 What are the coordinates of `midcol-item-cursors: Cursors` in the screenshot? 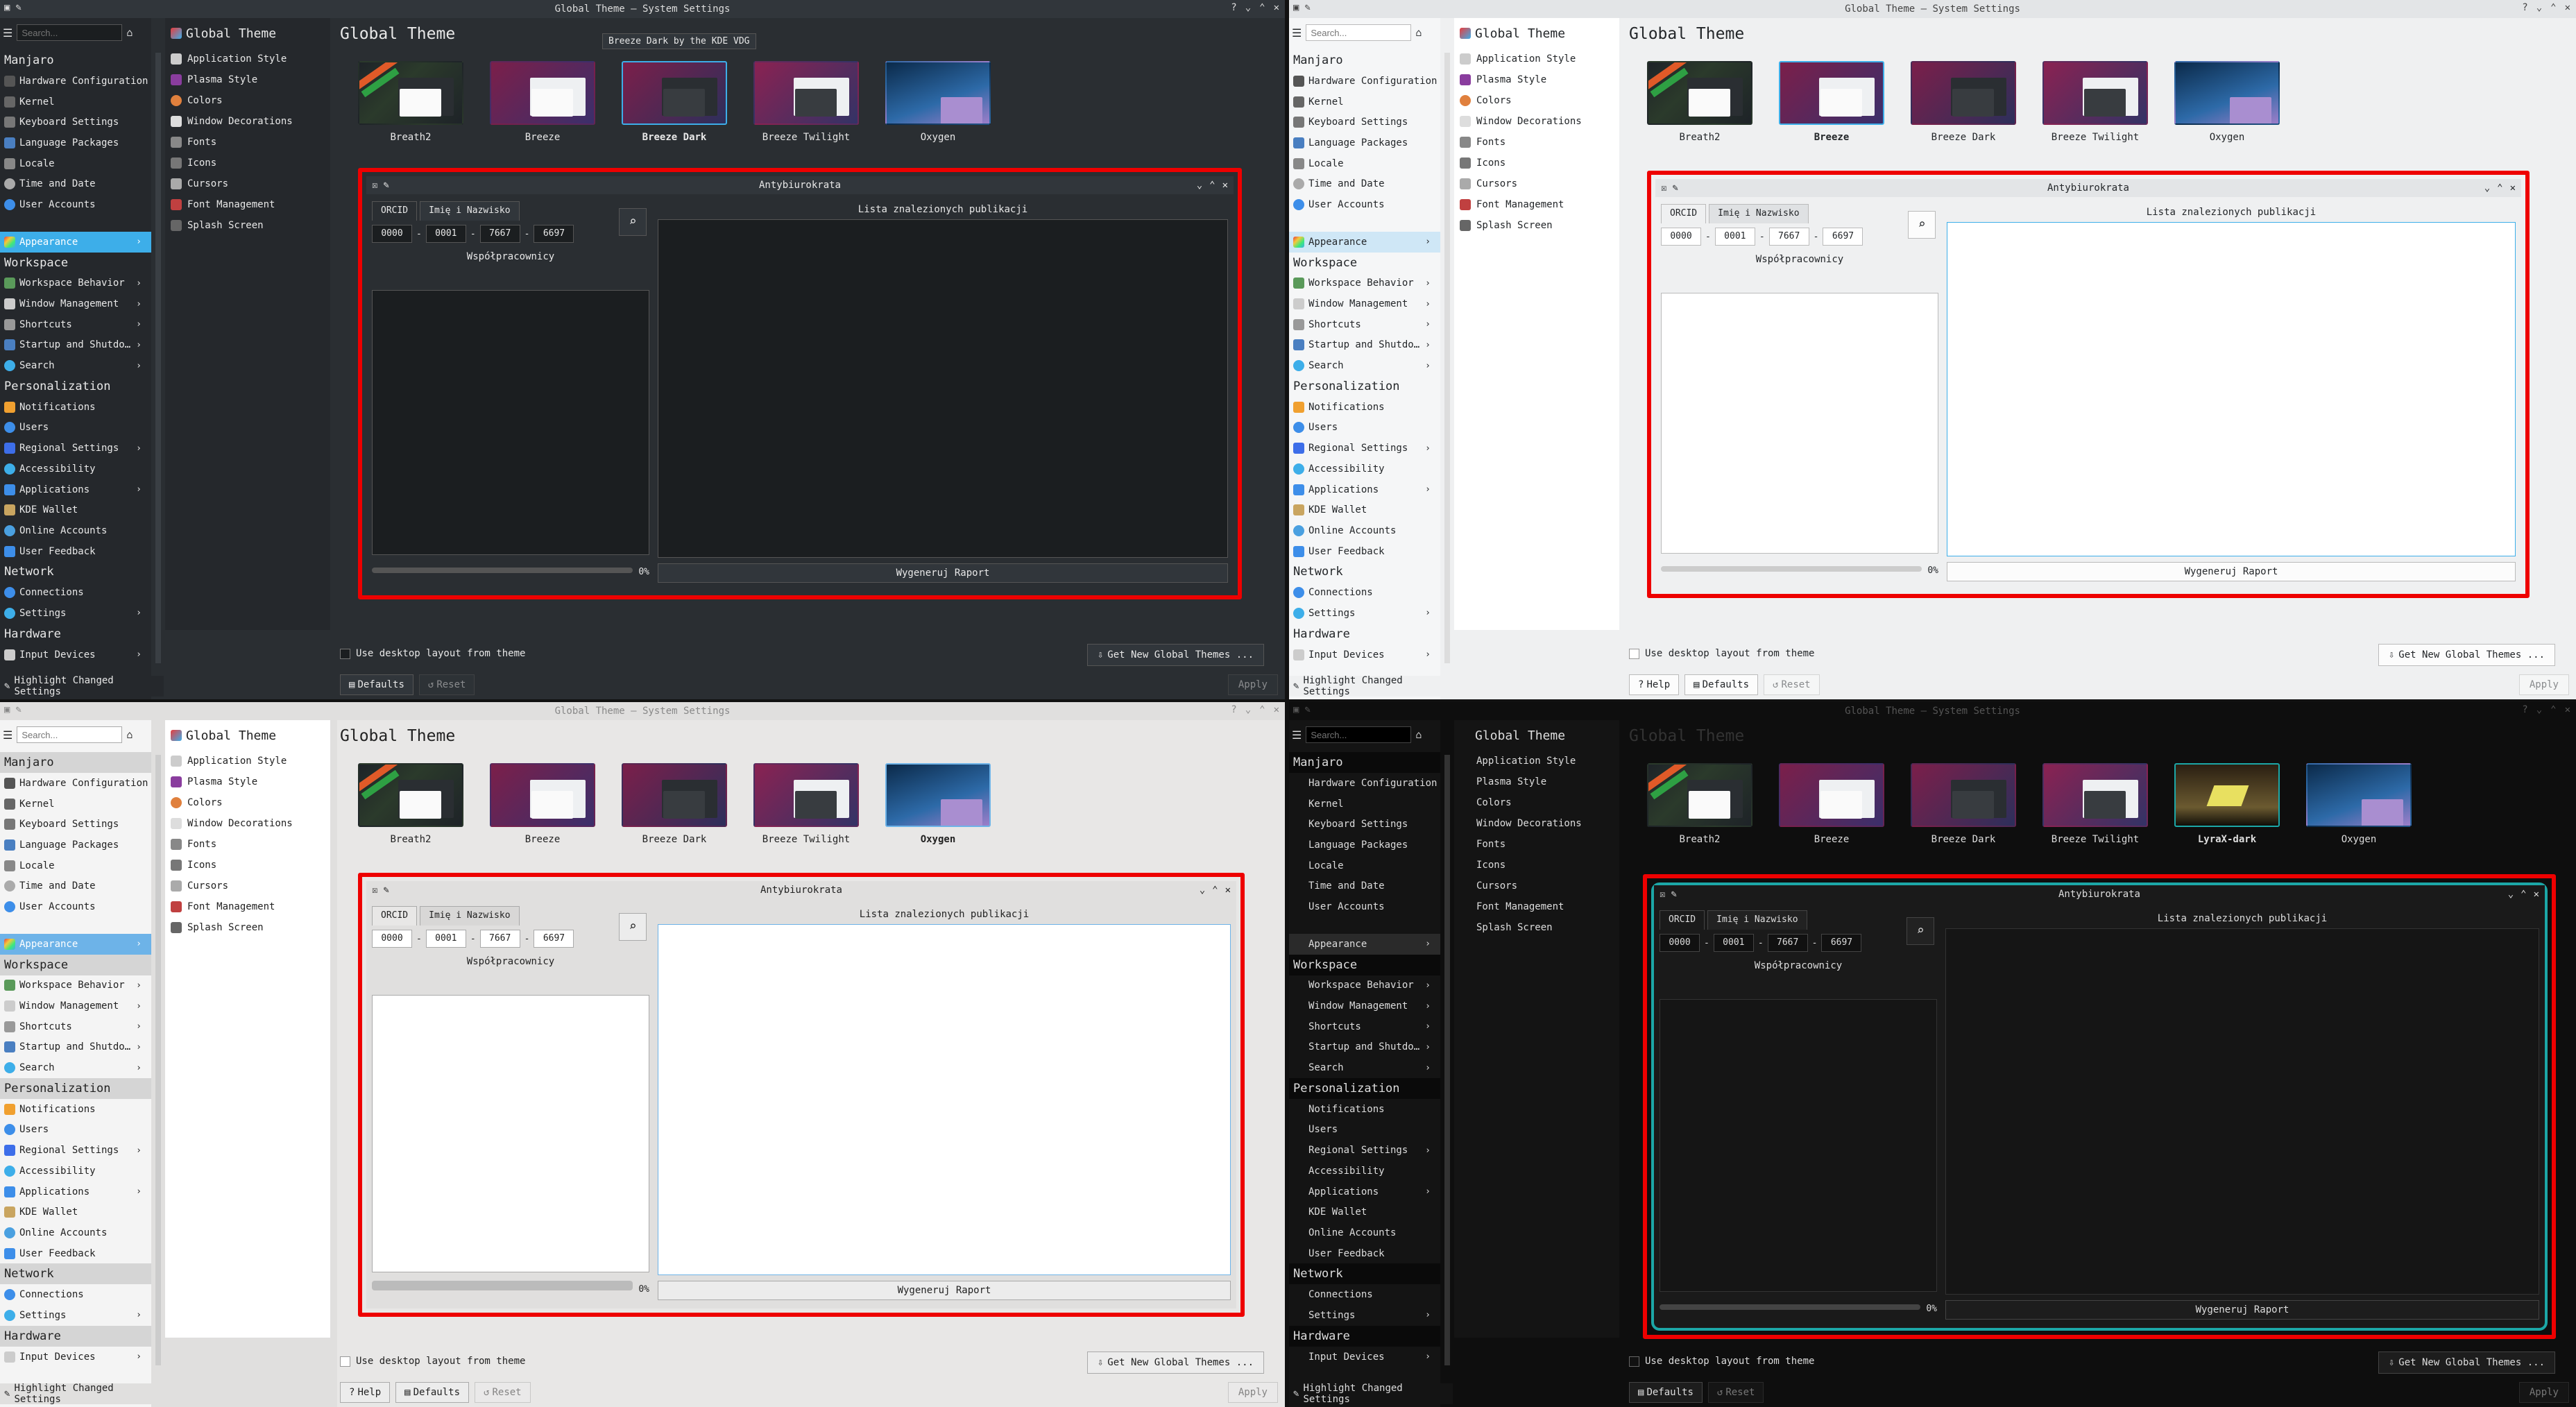 It's located at (247, 183).